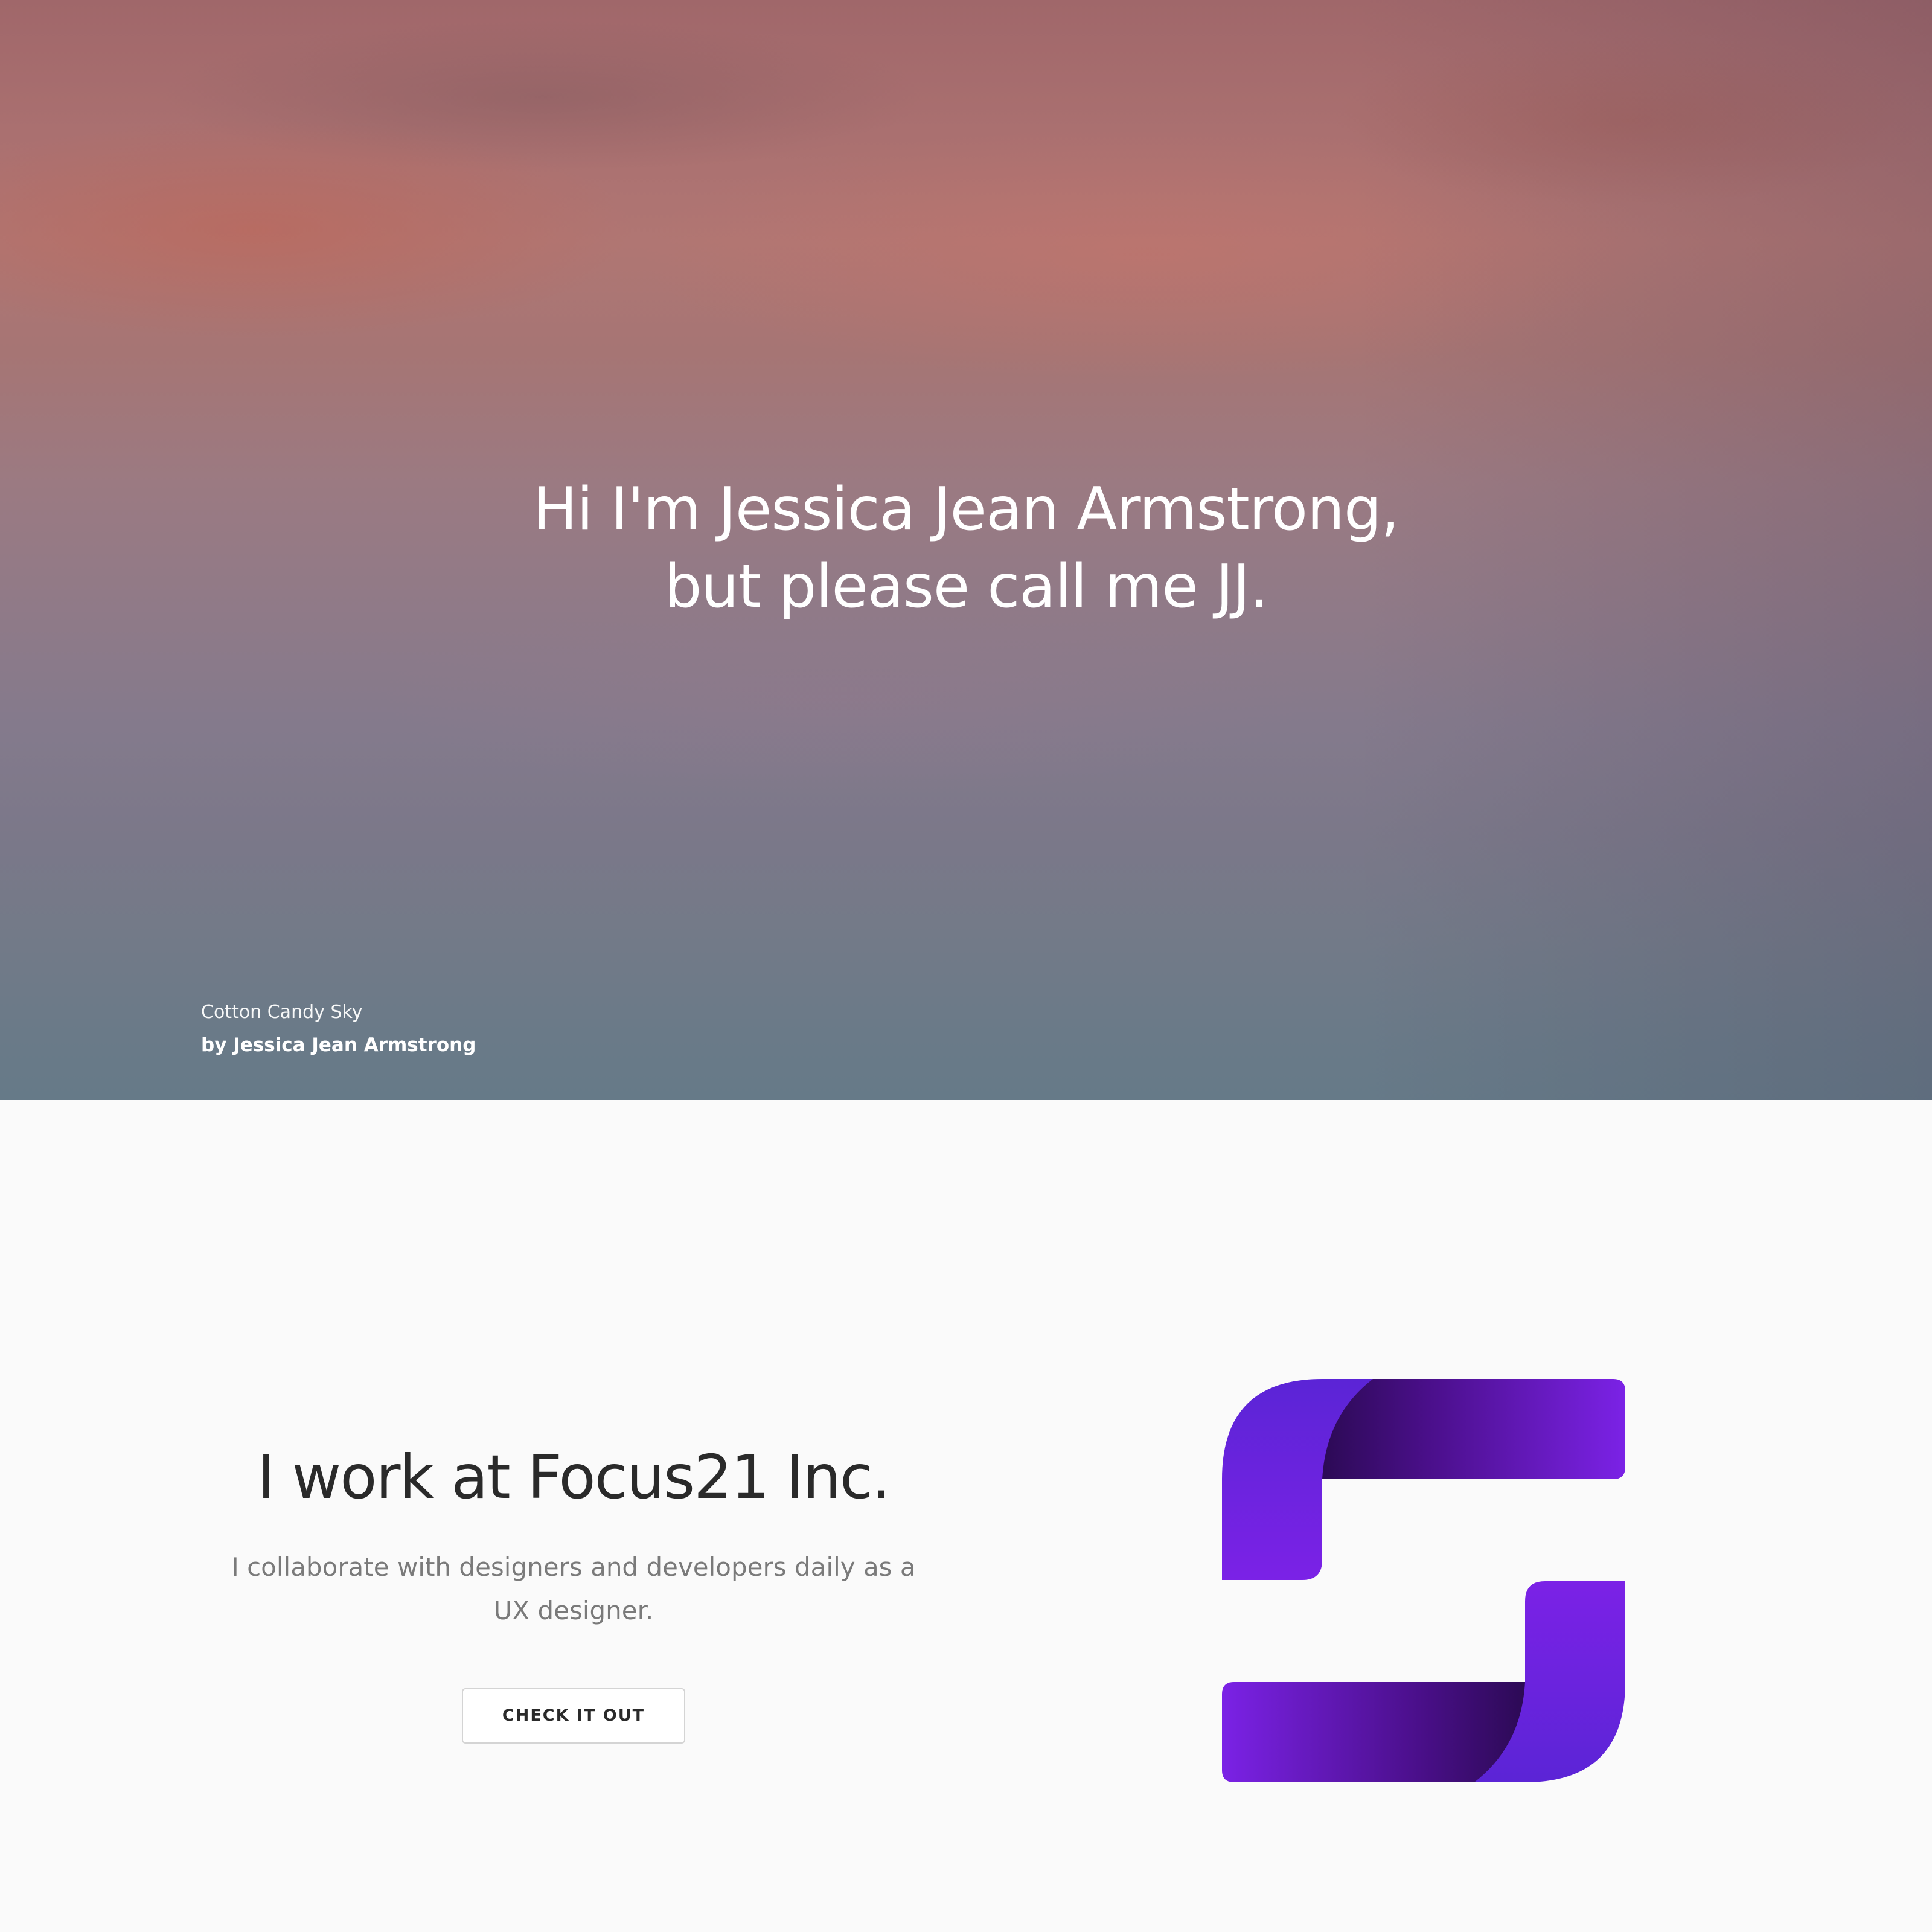  Describe the element at coordinates (338, 1045) in the screenshot. I see `photo-author: by Jessica Jean Armstrong` at that location.